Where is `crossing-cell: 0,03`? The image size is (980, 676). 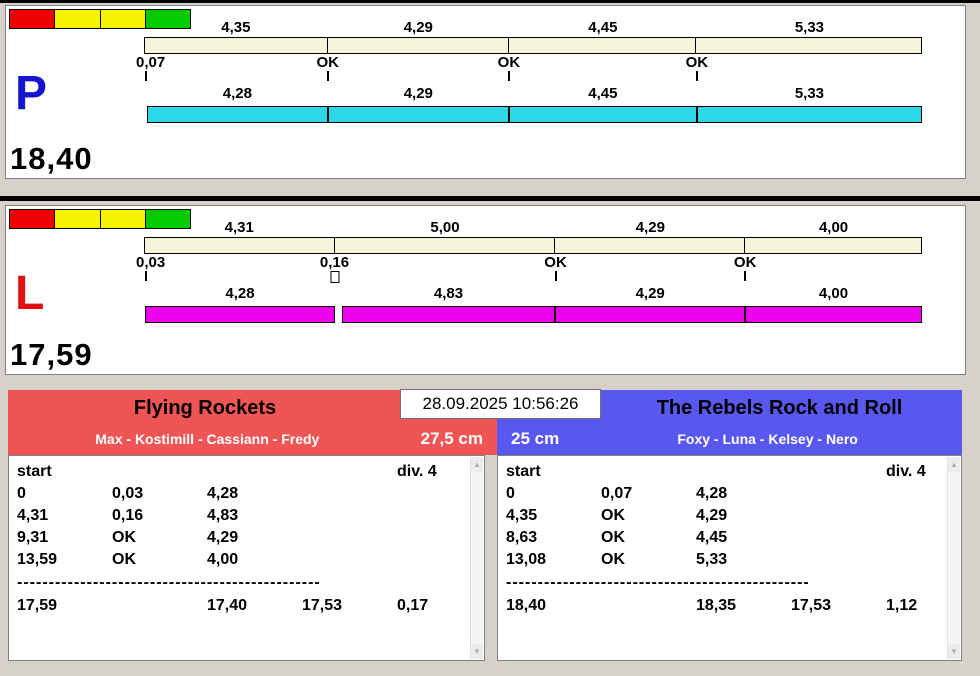 crossing-cell: 0,03 is located at coordinates (128, 493).